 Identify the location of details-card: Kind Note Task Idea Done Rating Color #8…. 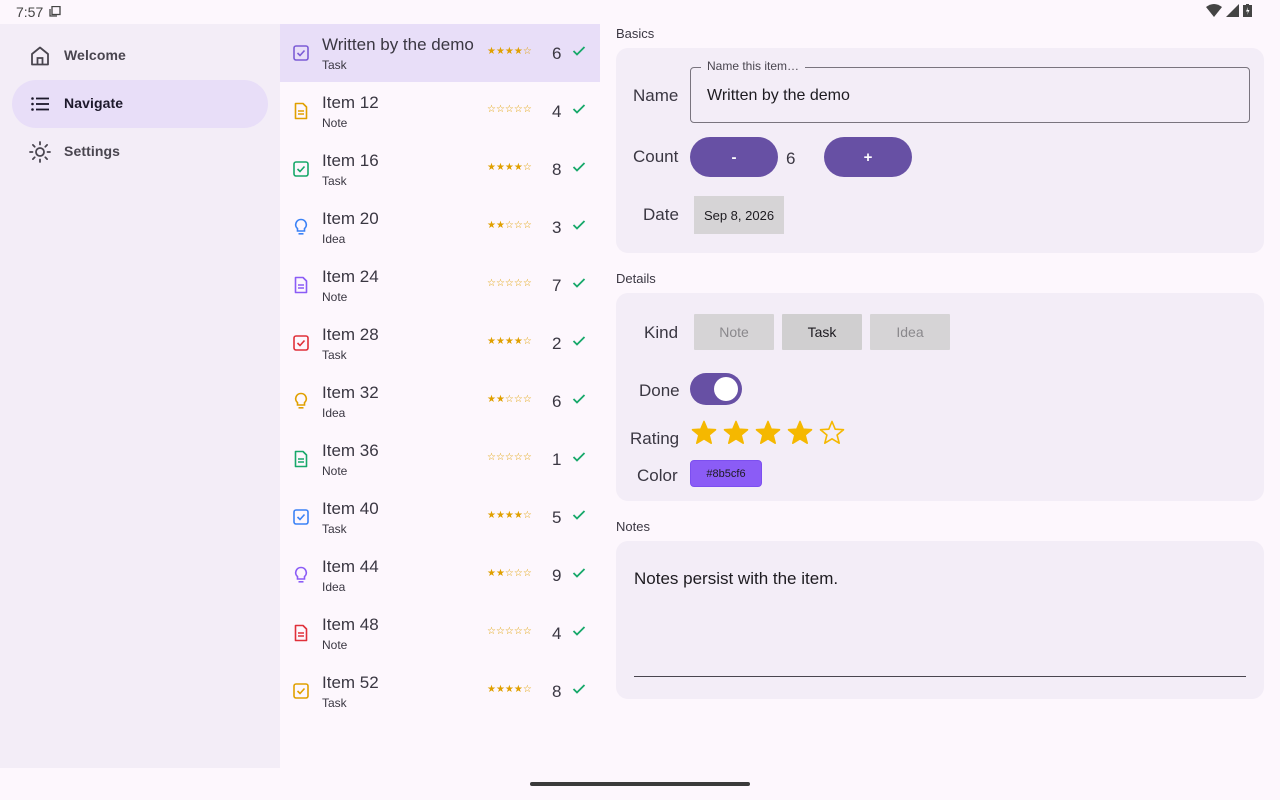
(940, 397).